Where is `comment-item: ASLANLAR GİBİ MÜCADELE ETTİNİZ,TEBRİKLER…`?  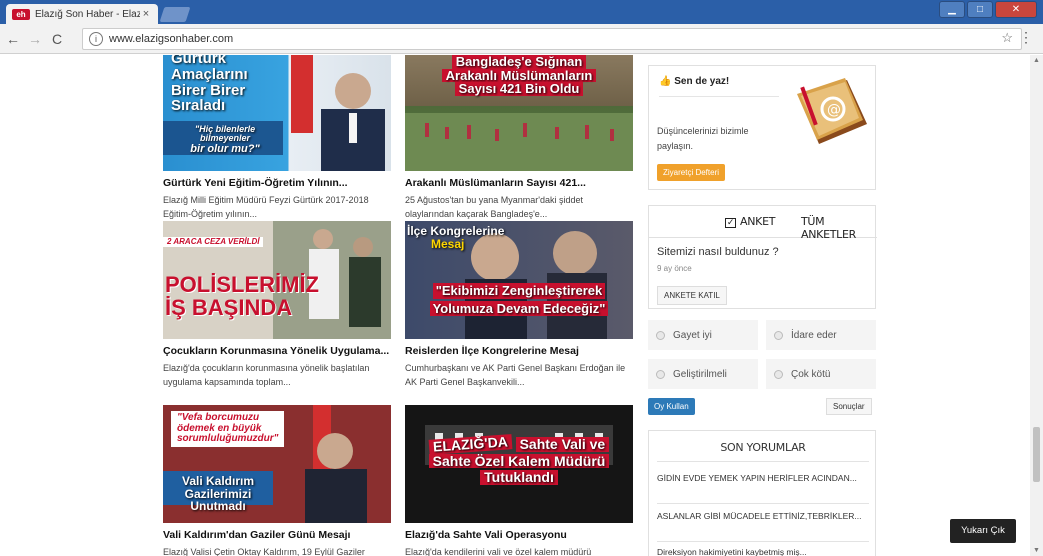
comment-item: ASLANLAR GİBİ MÜCADELE ETTİNİZ,TEBRİKLER… is located at coordinates (763, 516).